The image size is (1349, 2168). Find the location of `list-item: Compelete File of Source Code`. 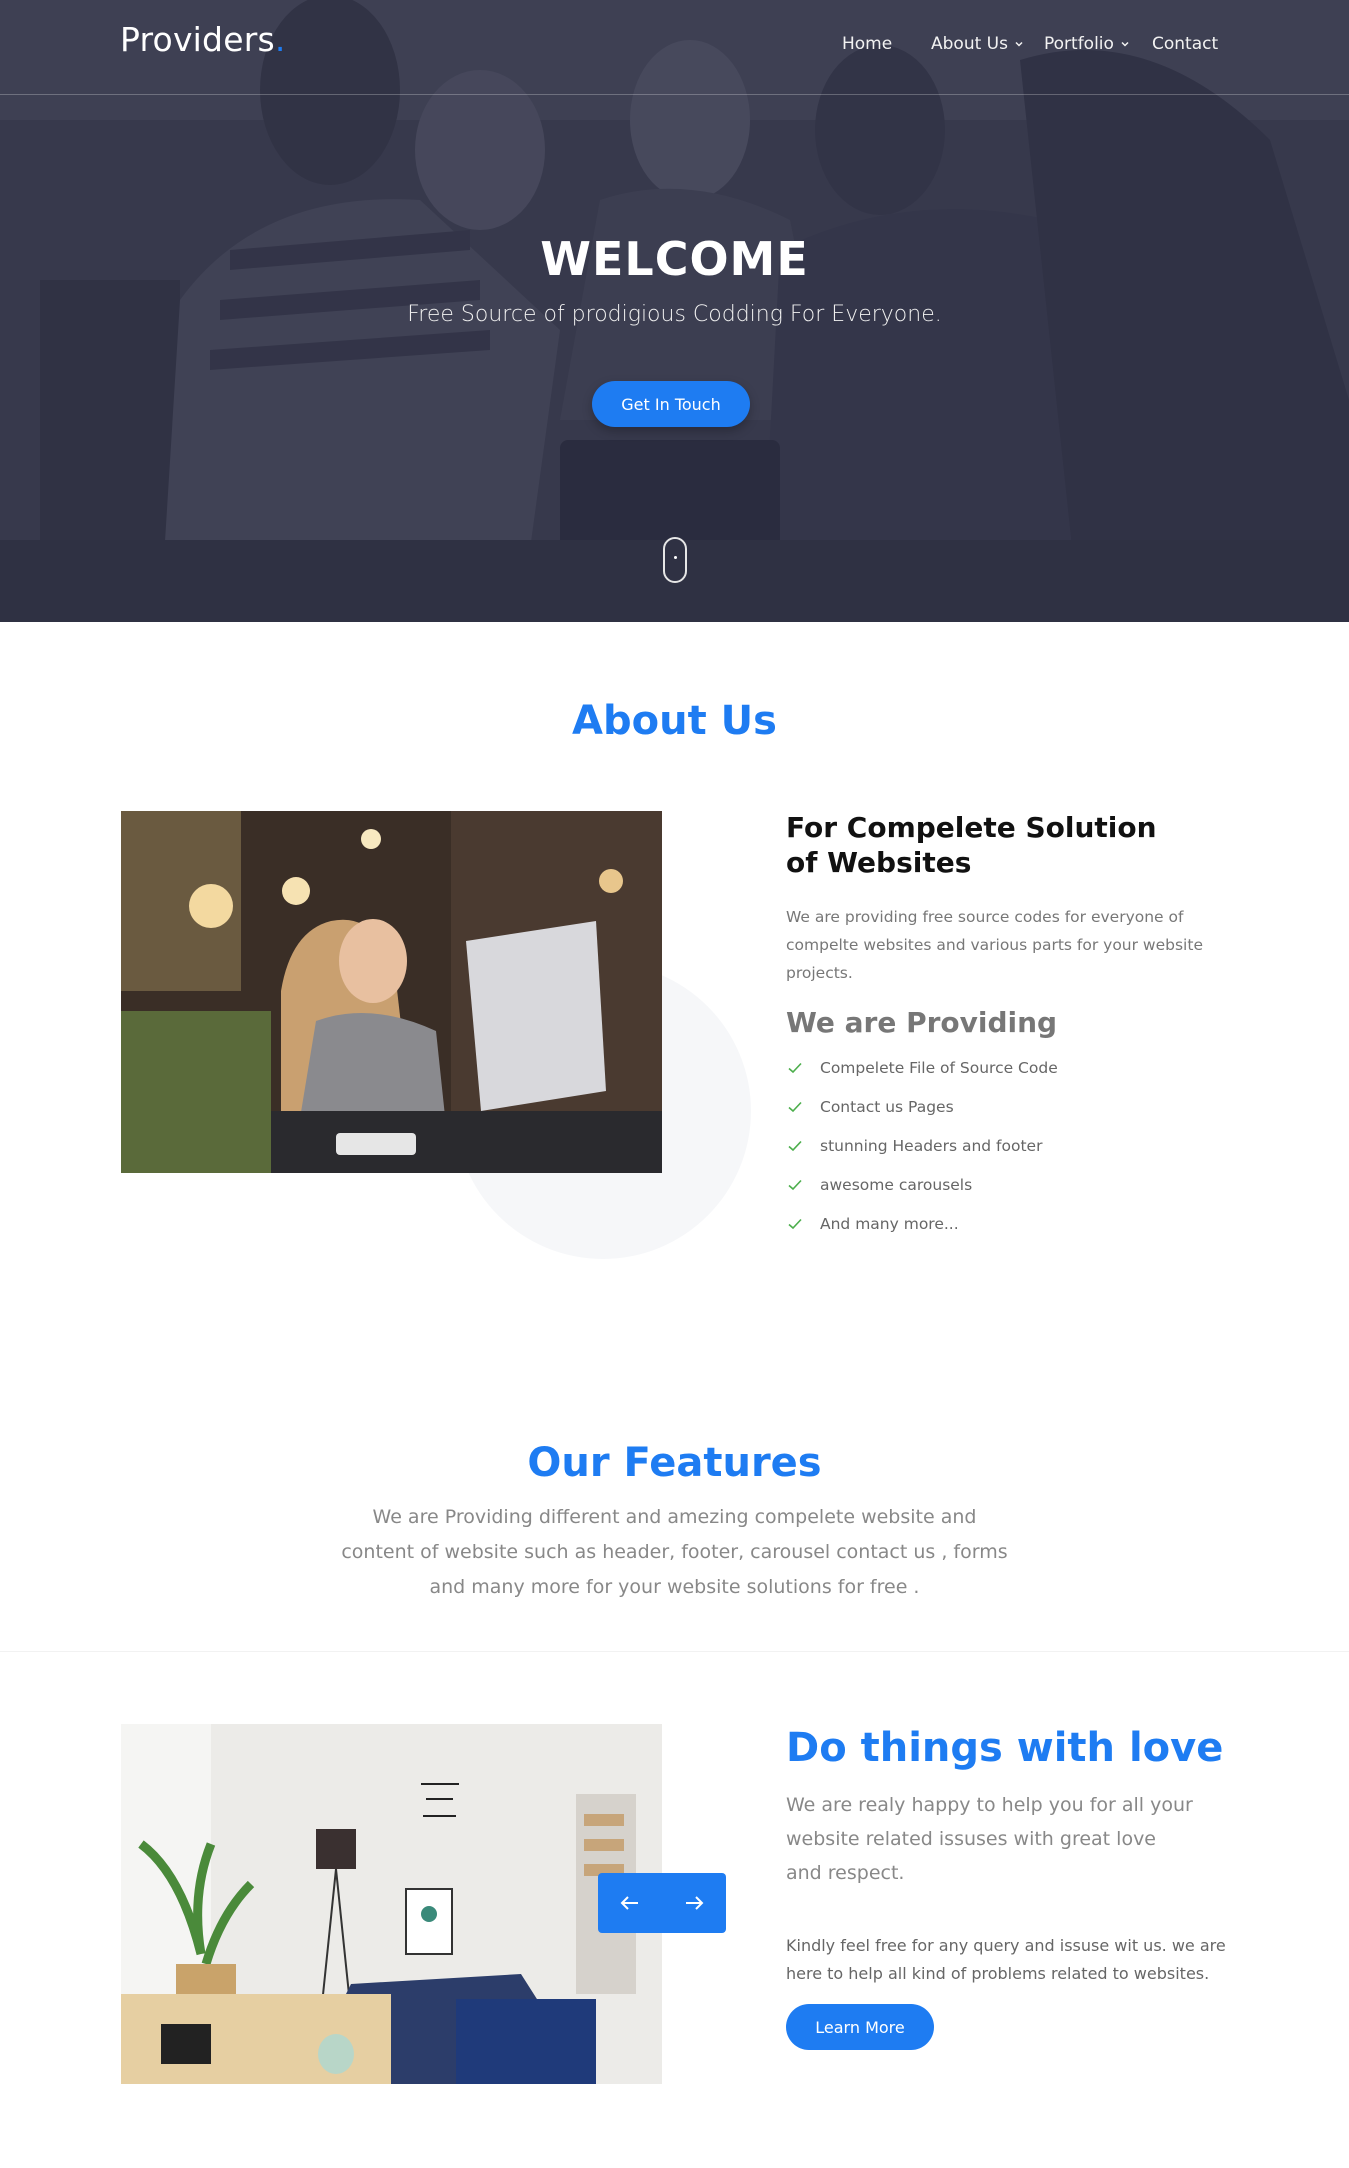

list-item: Compelete File of Source Code is located at coordinates (922, 1067).